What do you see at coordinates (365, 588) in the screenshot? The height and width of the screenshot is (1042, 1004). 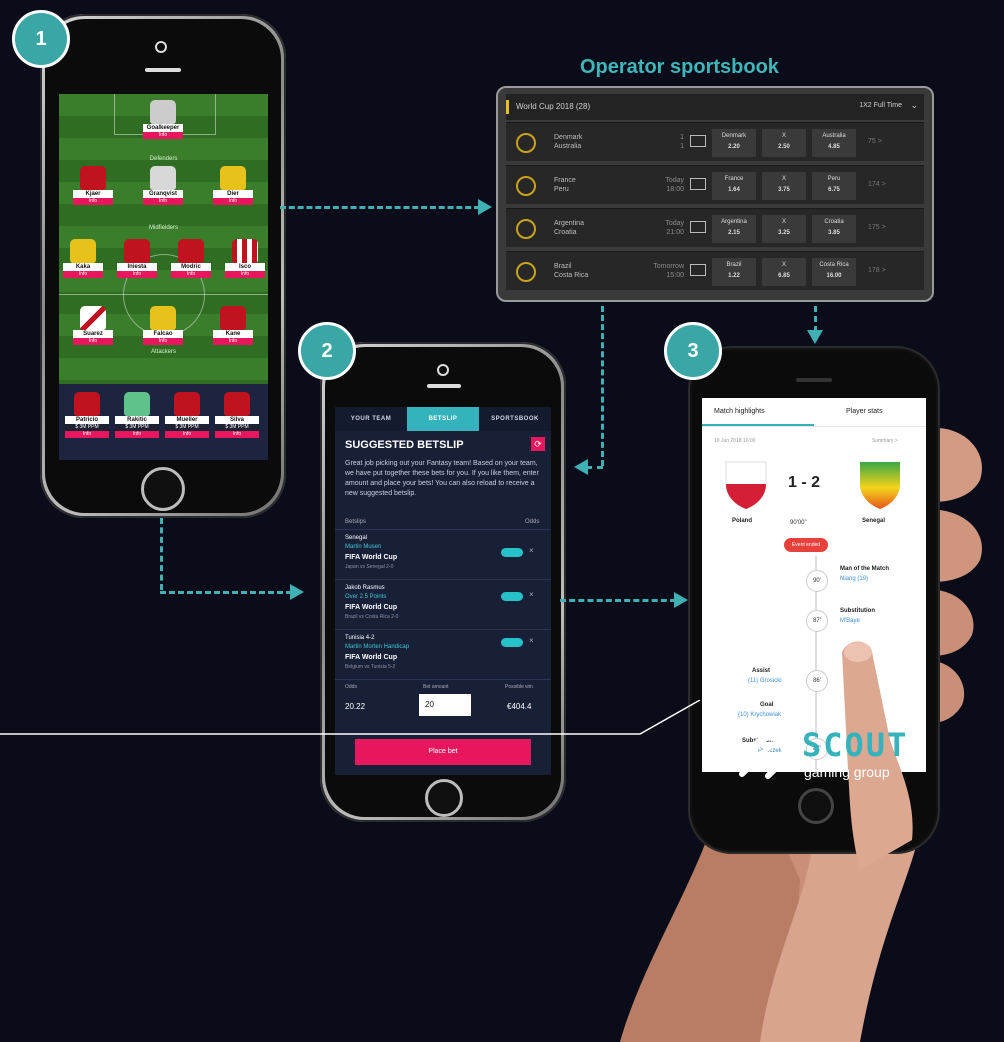 I see `bet-team: Jakob Rasmus` at bounding box center [365, 588].